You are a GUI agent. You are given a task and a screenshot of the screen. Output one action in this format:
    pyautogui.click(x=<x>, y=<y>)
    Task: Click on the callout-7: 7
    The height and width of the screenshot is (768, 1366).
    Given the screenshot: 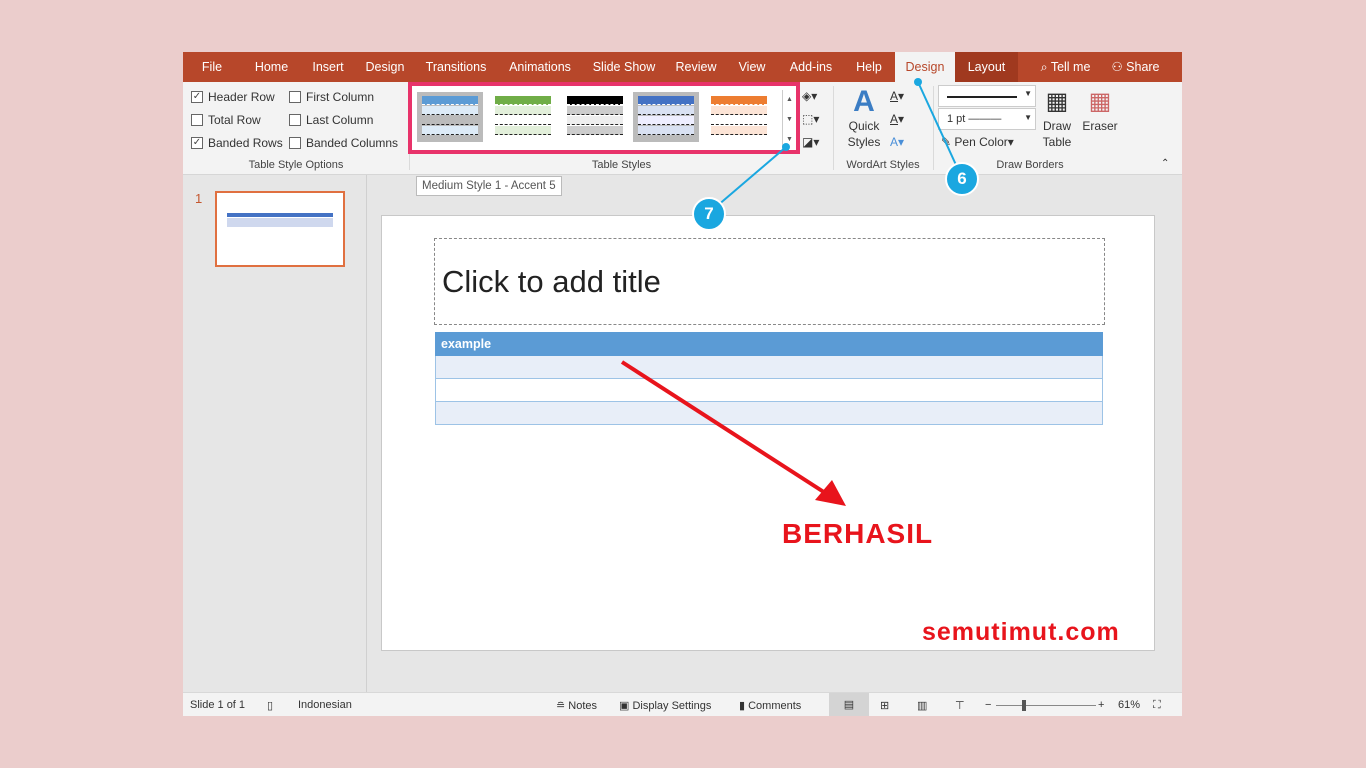 What is the action you would take?
    pyautogui.click(x=709, y=214)
    